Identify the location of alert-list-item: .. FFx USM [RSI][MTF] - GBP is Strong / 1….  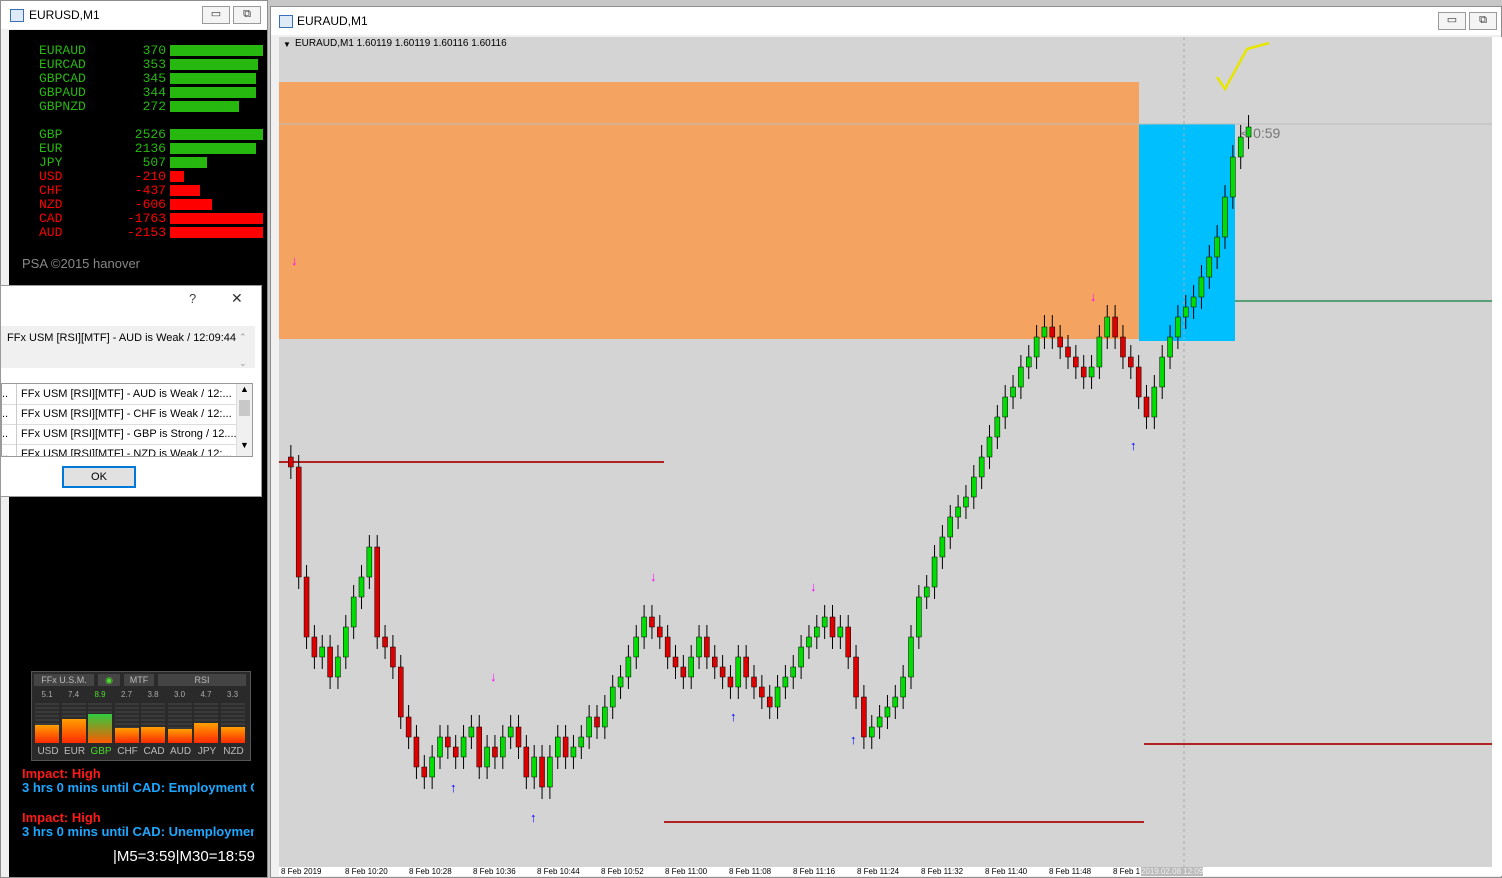
(119, 434).